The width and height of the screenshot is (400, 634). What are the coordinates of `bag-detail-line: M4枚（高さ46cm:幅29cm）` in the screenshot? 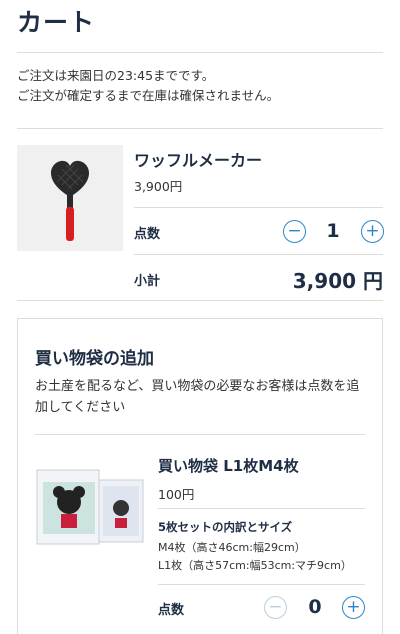 It's located at (232, 547).